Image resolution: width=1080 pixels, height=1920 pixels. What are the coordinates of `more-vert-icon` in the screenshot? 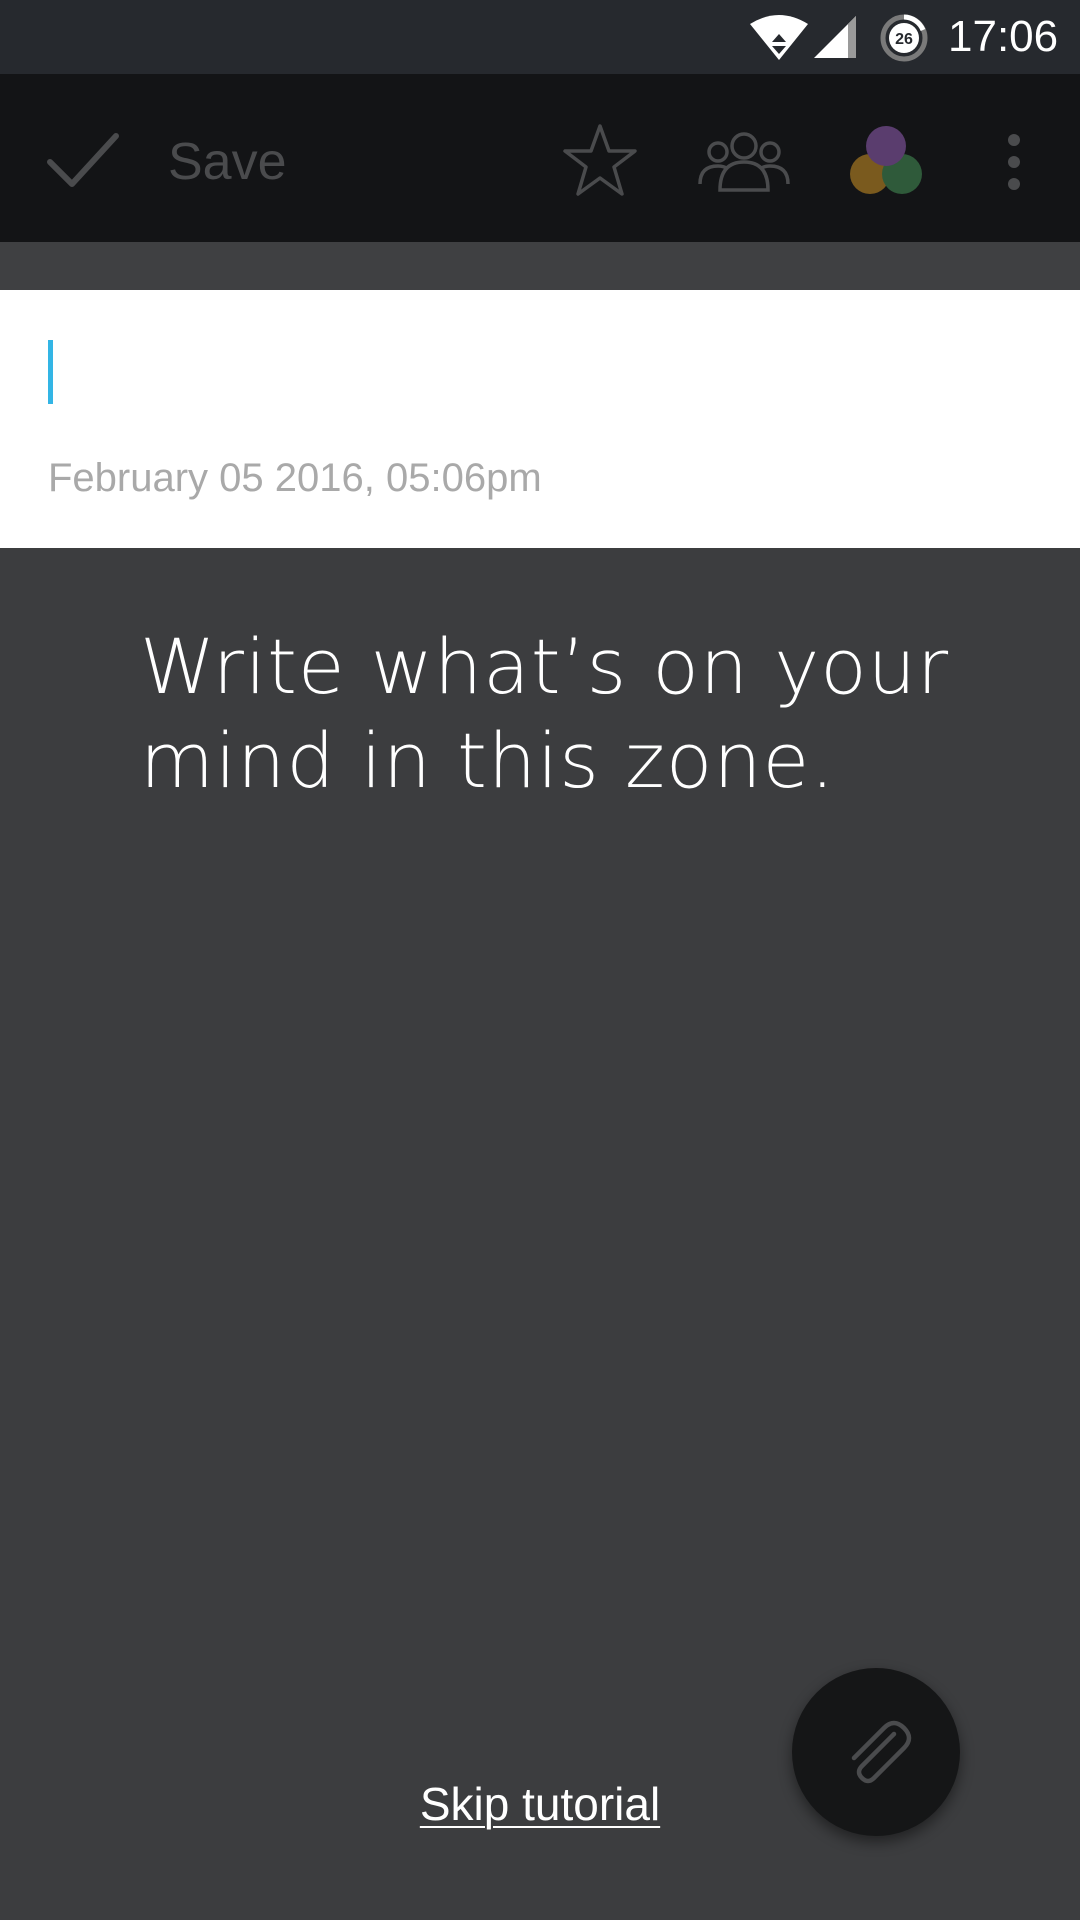 It's located at (1014, 162).